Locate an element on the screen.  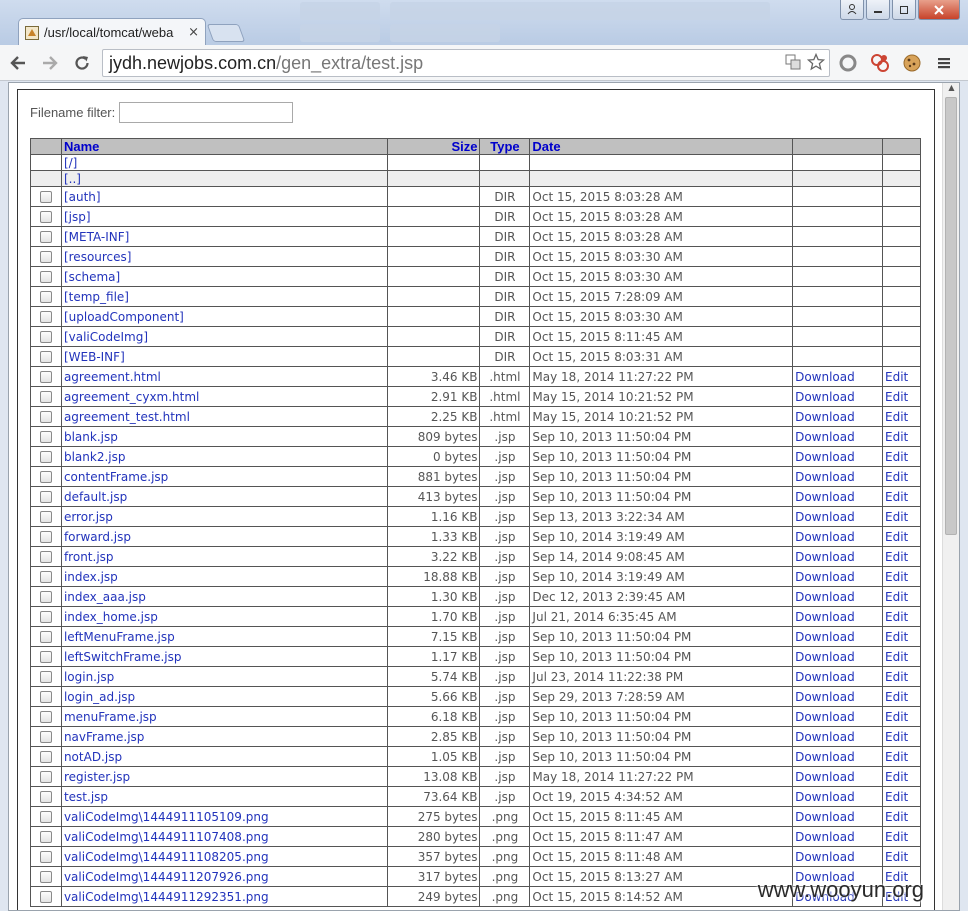
close-window-button is located at coordinates (939, 10).